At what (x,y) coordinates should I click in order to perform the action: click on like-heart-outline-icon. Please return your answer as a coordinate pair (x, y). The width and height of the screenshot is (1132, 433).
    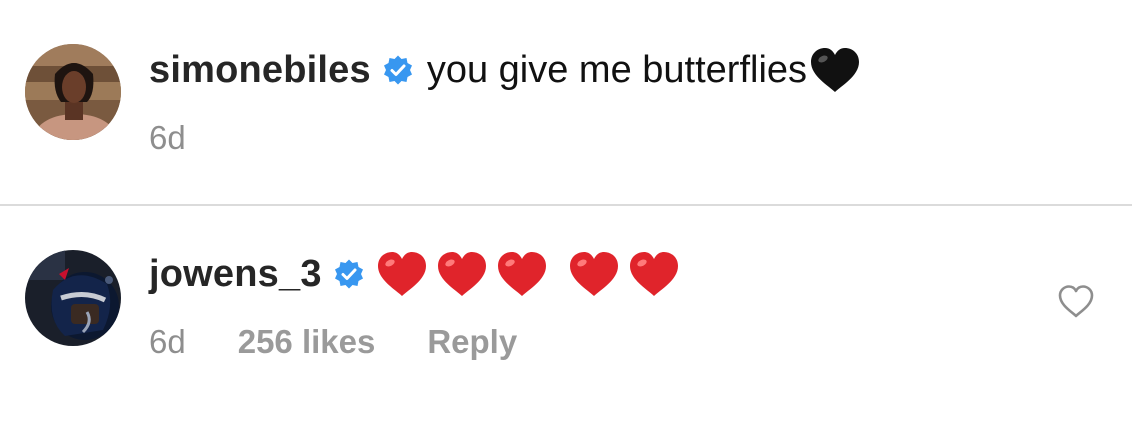
    Looking at the image, I should click on (1076, 302).